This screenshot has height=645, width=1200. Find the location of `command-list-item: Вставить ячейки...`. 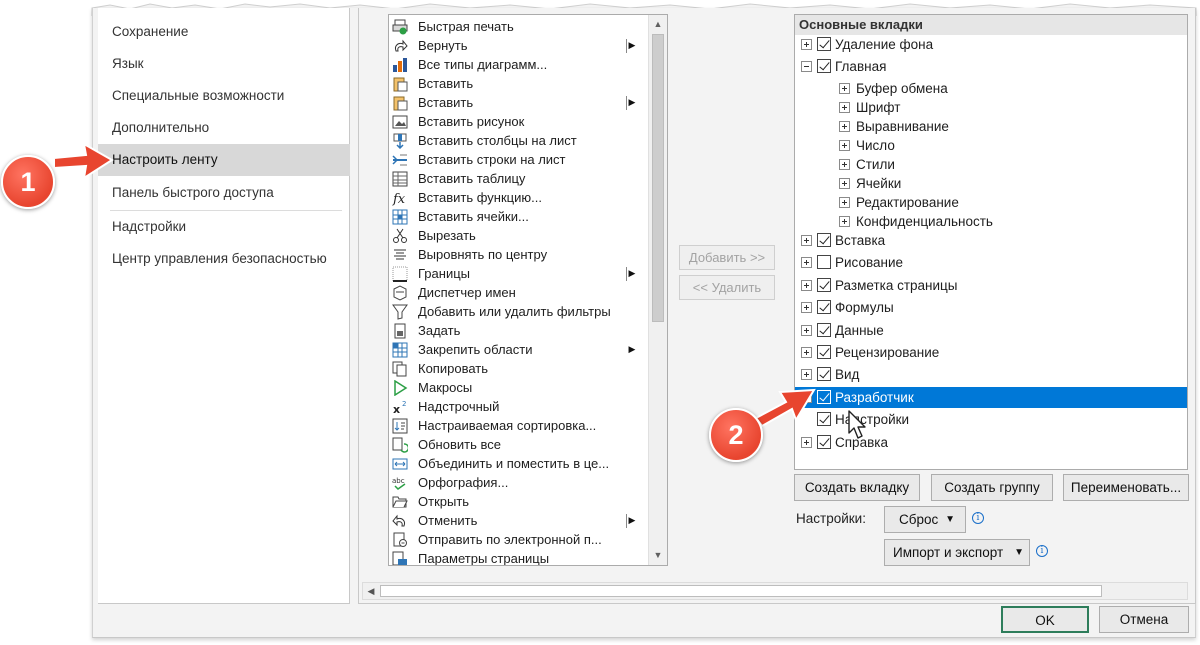

command-list-item: Вставить ячейки... is located at coordinates (520, 216).